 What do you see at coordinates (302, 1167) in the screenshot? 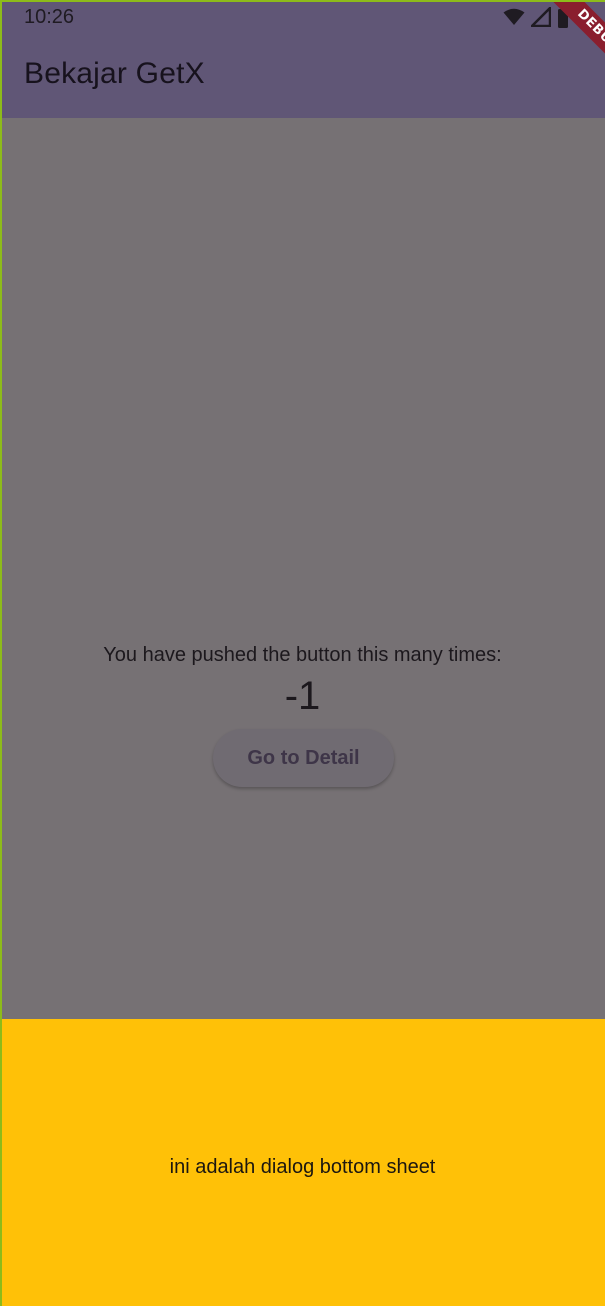
I see `bottom-sheet-text: ini adalah dialog bottom sheet` at bounding box center [302, 1167].